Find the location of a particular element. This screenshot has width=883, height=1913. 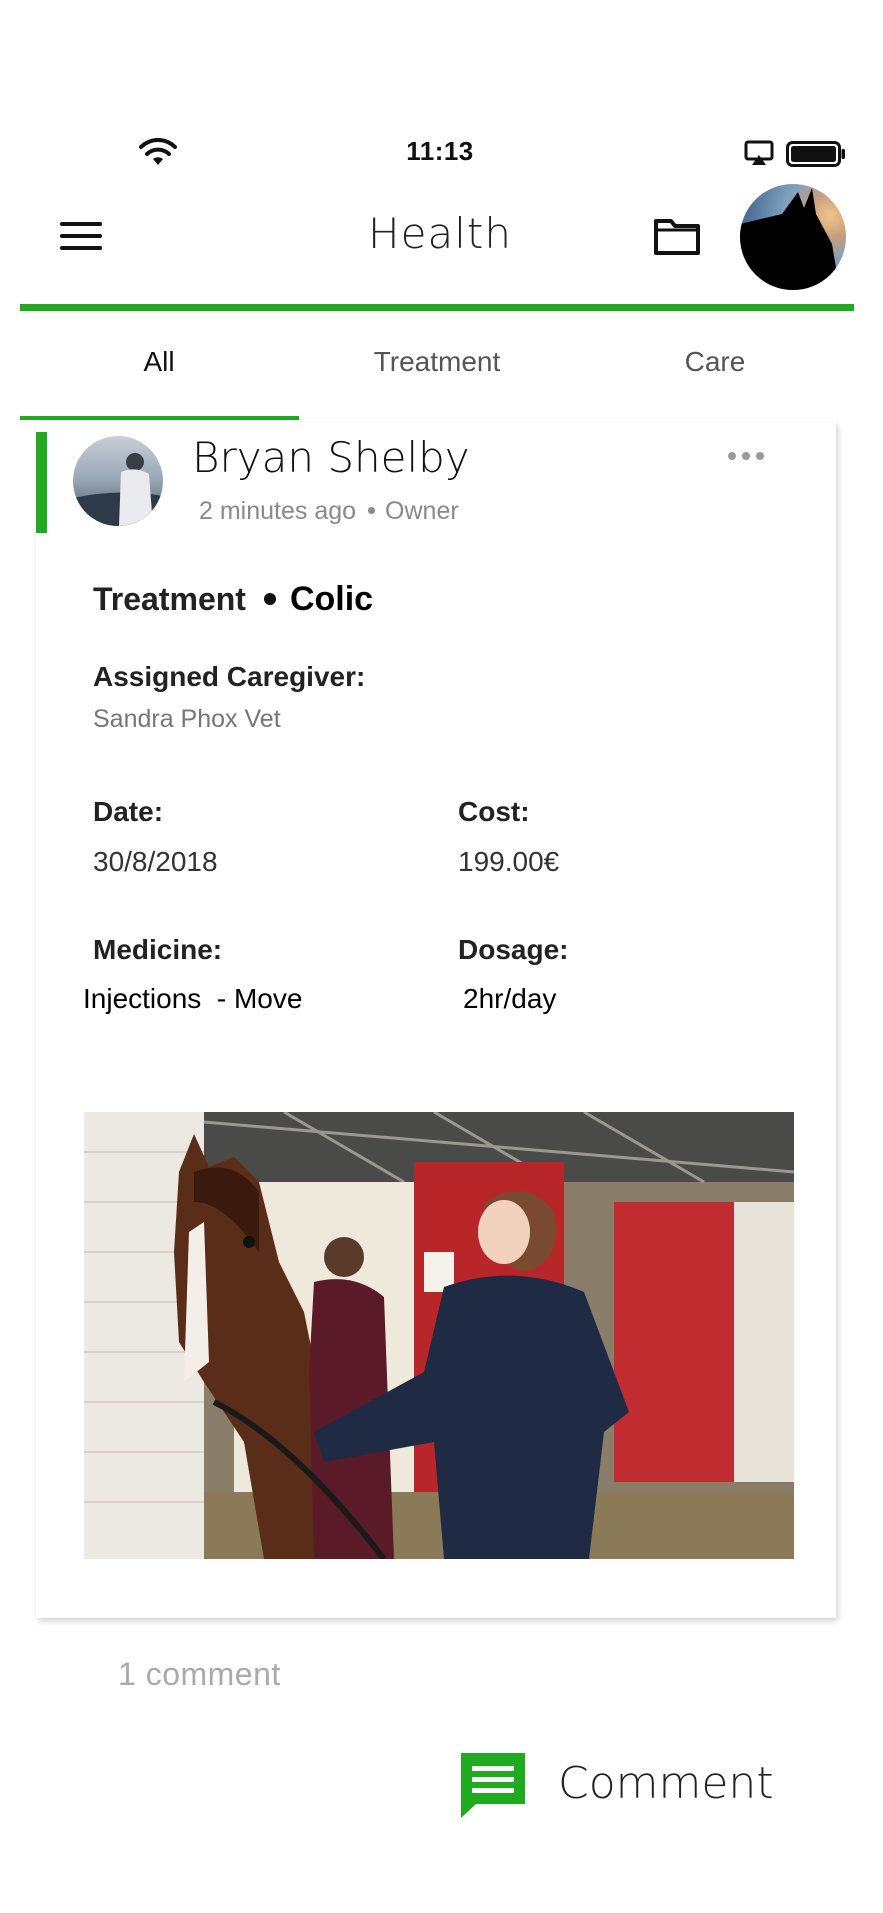

assigned-caregiver-label: Assigned Caregiver: is located at coordinates (229, 676).